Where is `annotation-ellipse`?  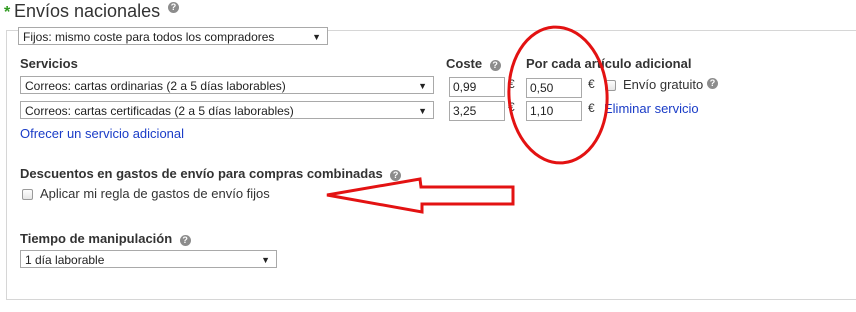 annotation-ellipse is located at coordinates (558, 95).